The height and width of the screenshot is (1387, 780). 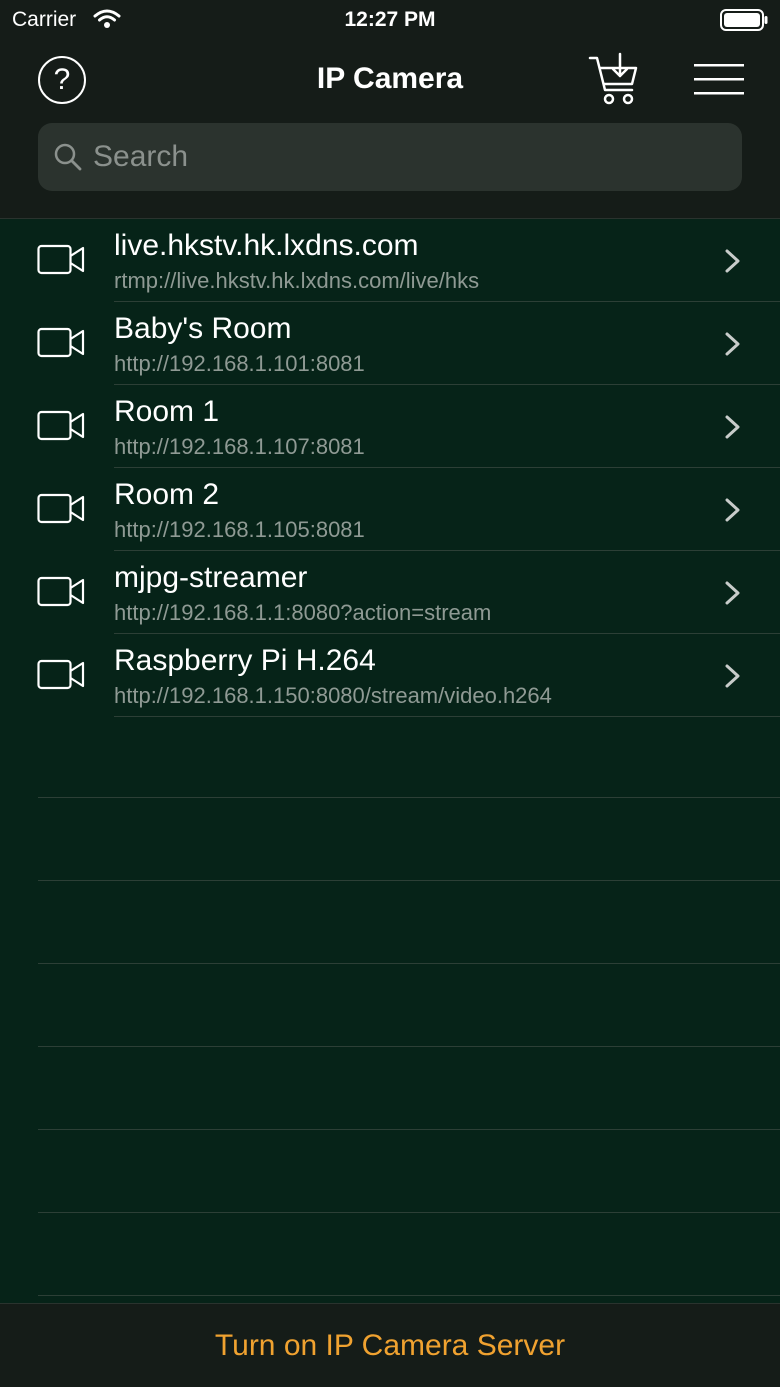 I want to click on camera-row: Room 1 http://192.168.1.107:8081, so click(x=390, y=426).